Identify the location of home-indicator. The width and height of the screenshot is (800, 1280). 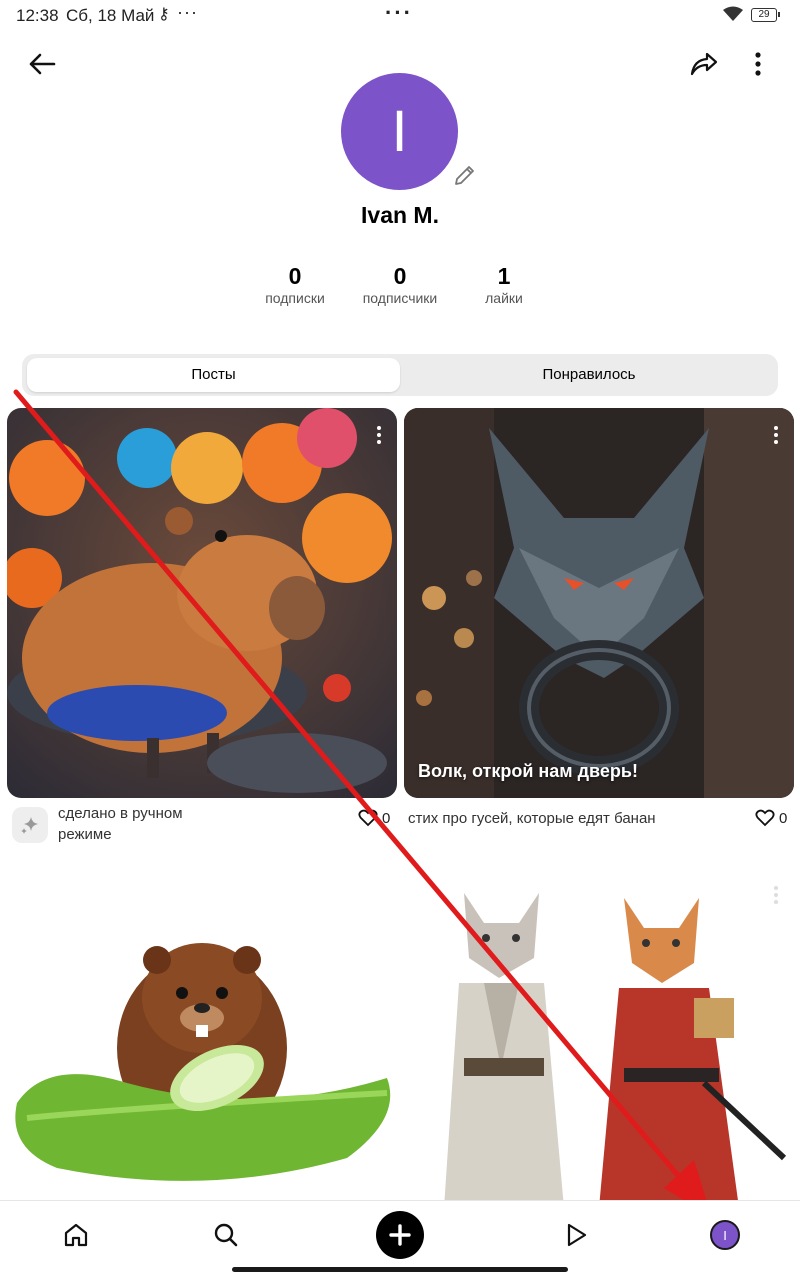
(400, 1269).